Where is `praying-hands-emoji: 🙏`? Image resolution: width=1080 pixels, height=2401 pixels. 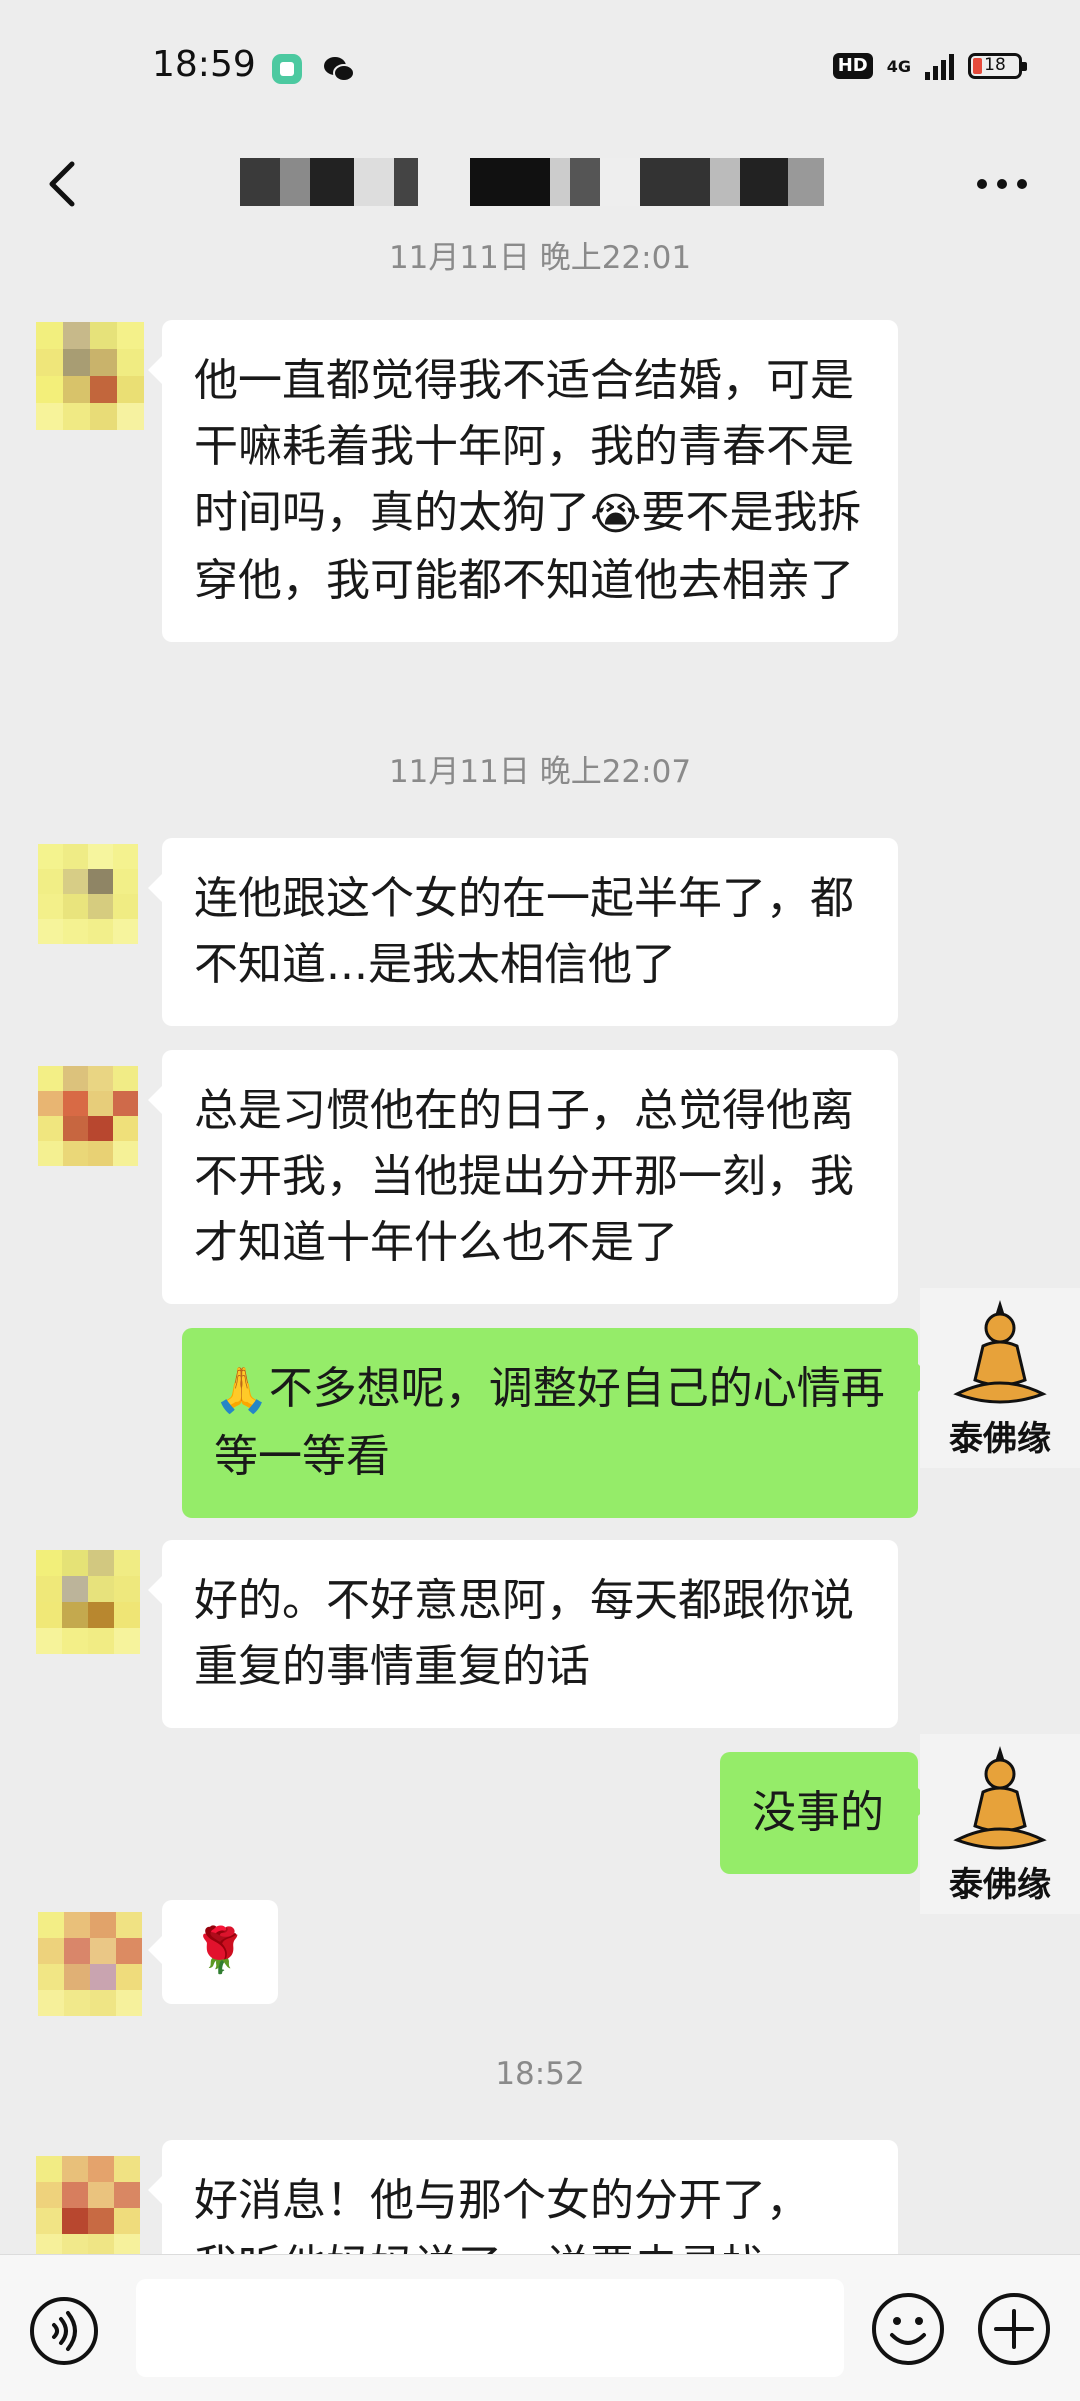
praying-hands-emoji: 🙏 is located at coordinates (241, 1390).